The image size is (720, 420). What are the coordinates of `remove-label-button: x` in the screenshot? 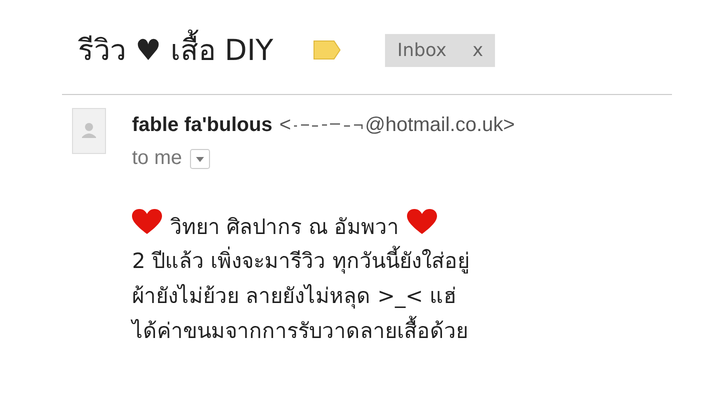 It's located at (478, 50).